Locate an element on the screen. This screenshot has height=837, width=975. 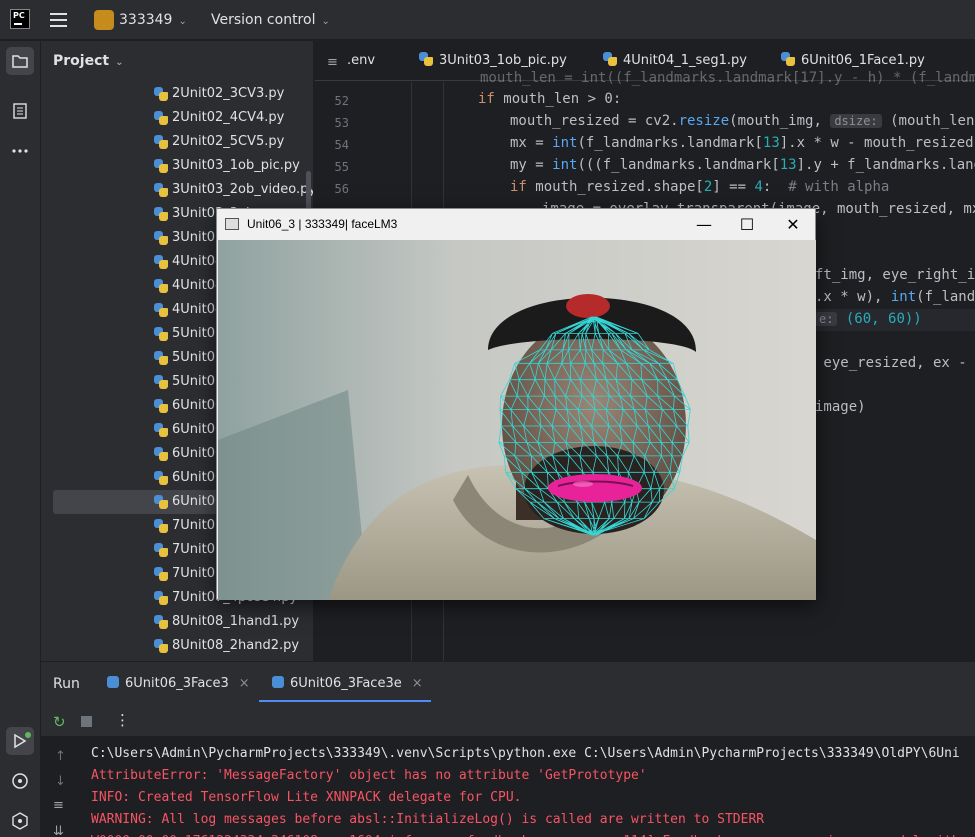
project-name: 333349 is located at coordinates (146, 20).